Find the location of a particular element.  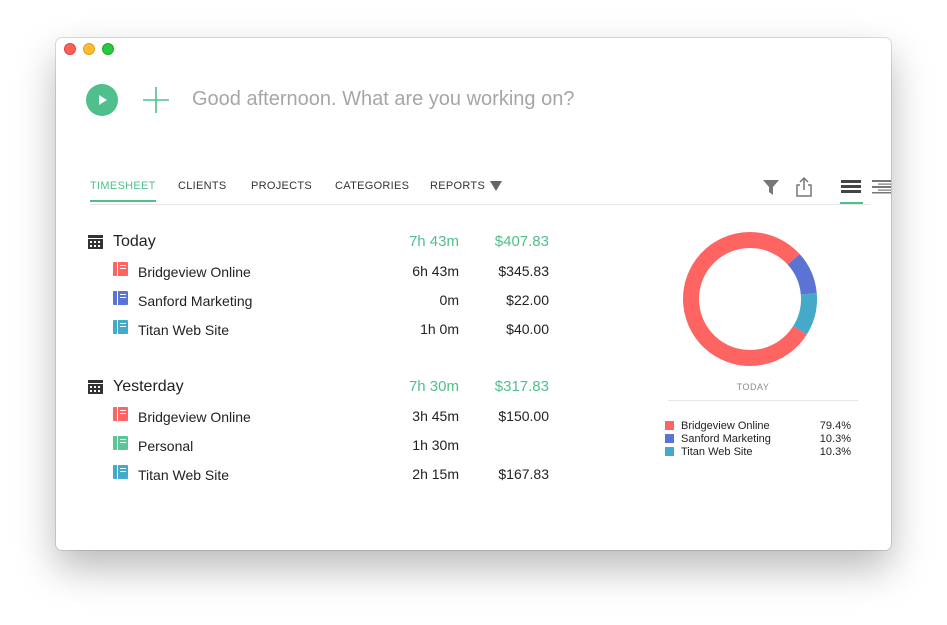

group-header-today: Today is located at coordinates (122, 242).